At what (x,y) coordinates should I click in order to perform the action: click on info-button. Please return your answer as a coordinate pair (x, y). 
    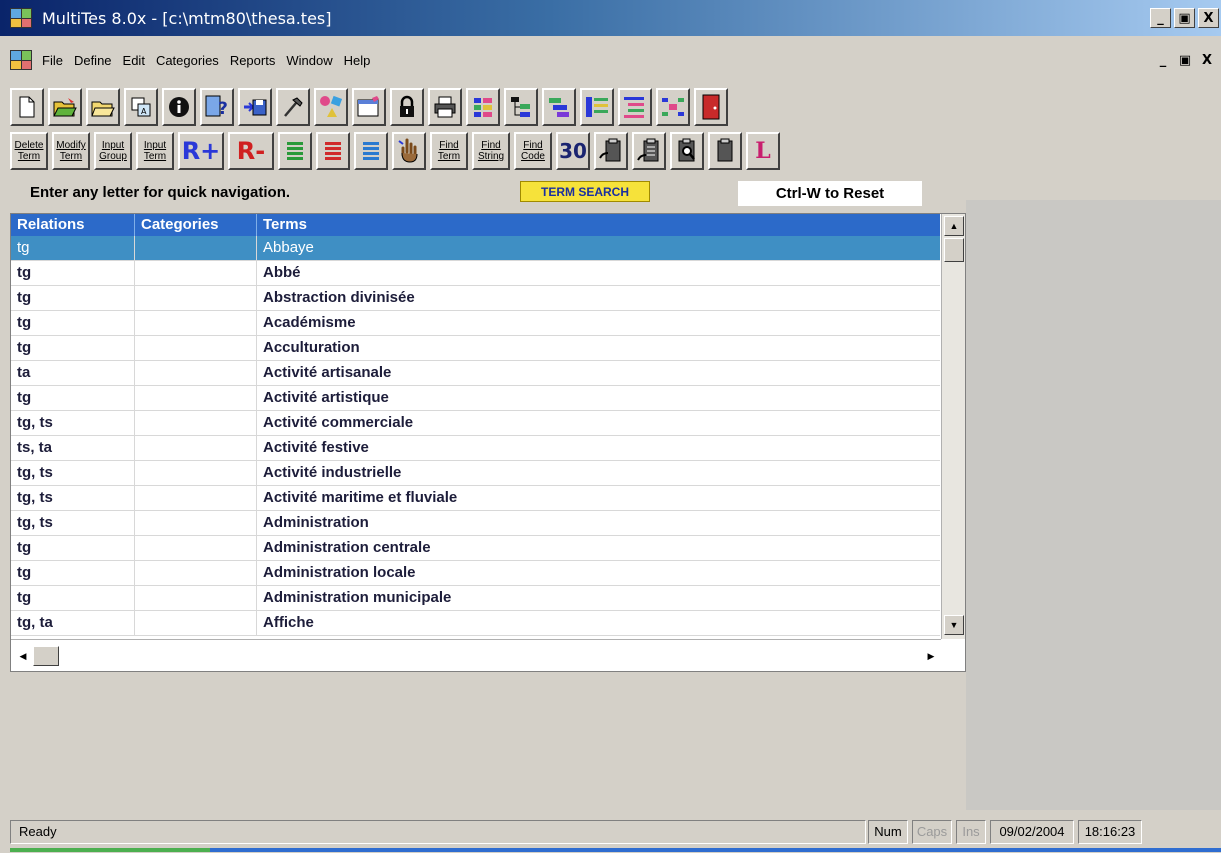
    Looking at the image, I should click on (179, 107).